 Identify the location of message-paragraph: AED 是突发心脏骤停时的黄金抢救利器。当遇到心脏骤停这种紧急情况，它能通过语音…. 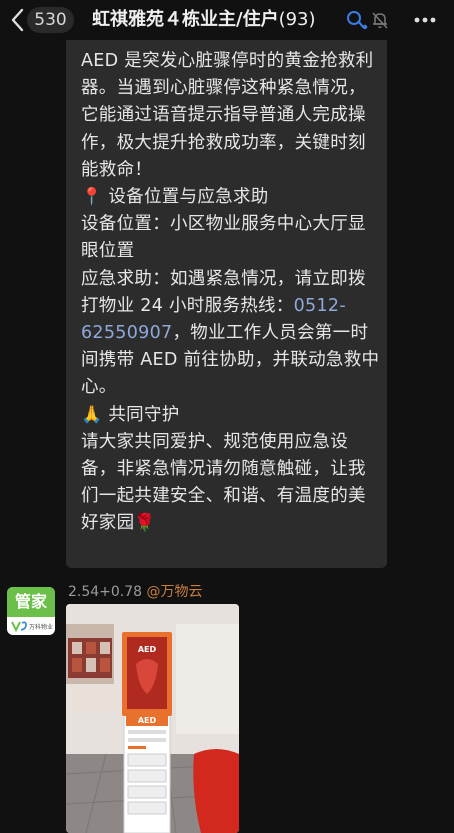
(227, 115).